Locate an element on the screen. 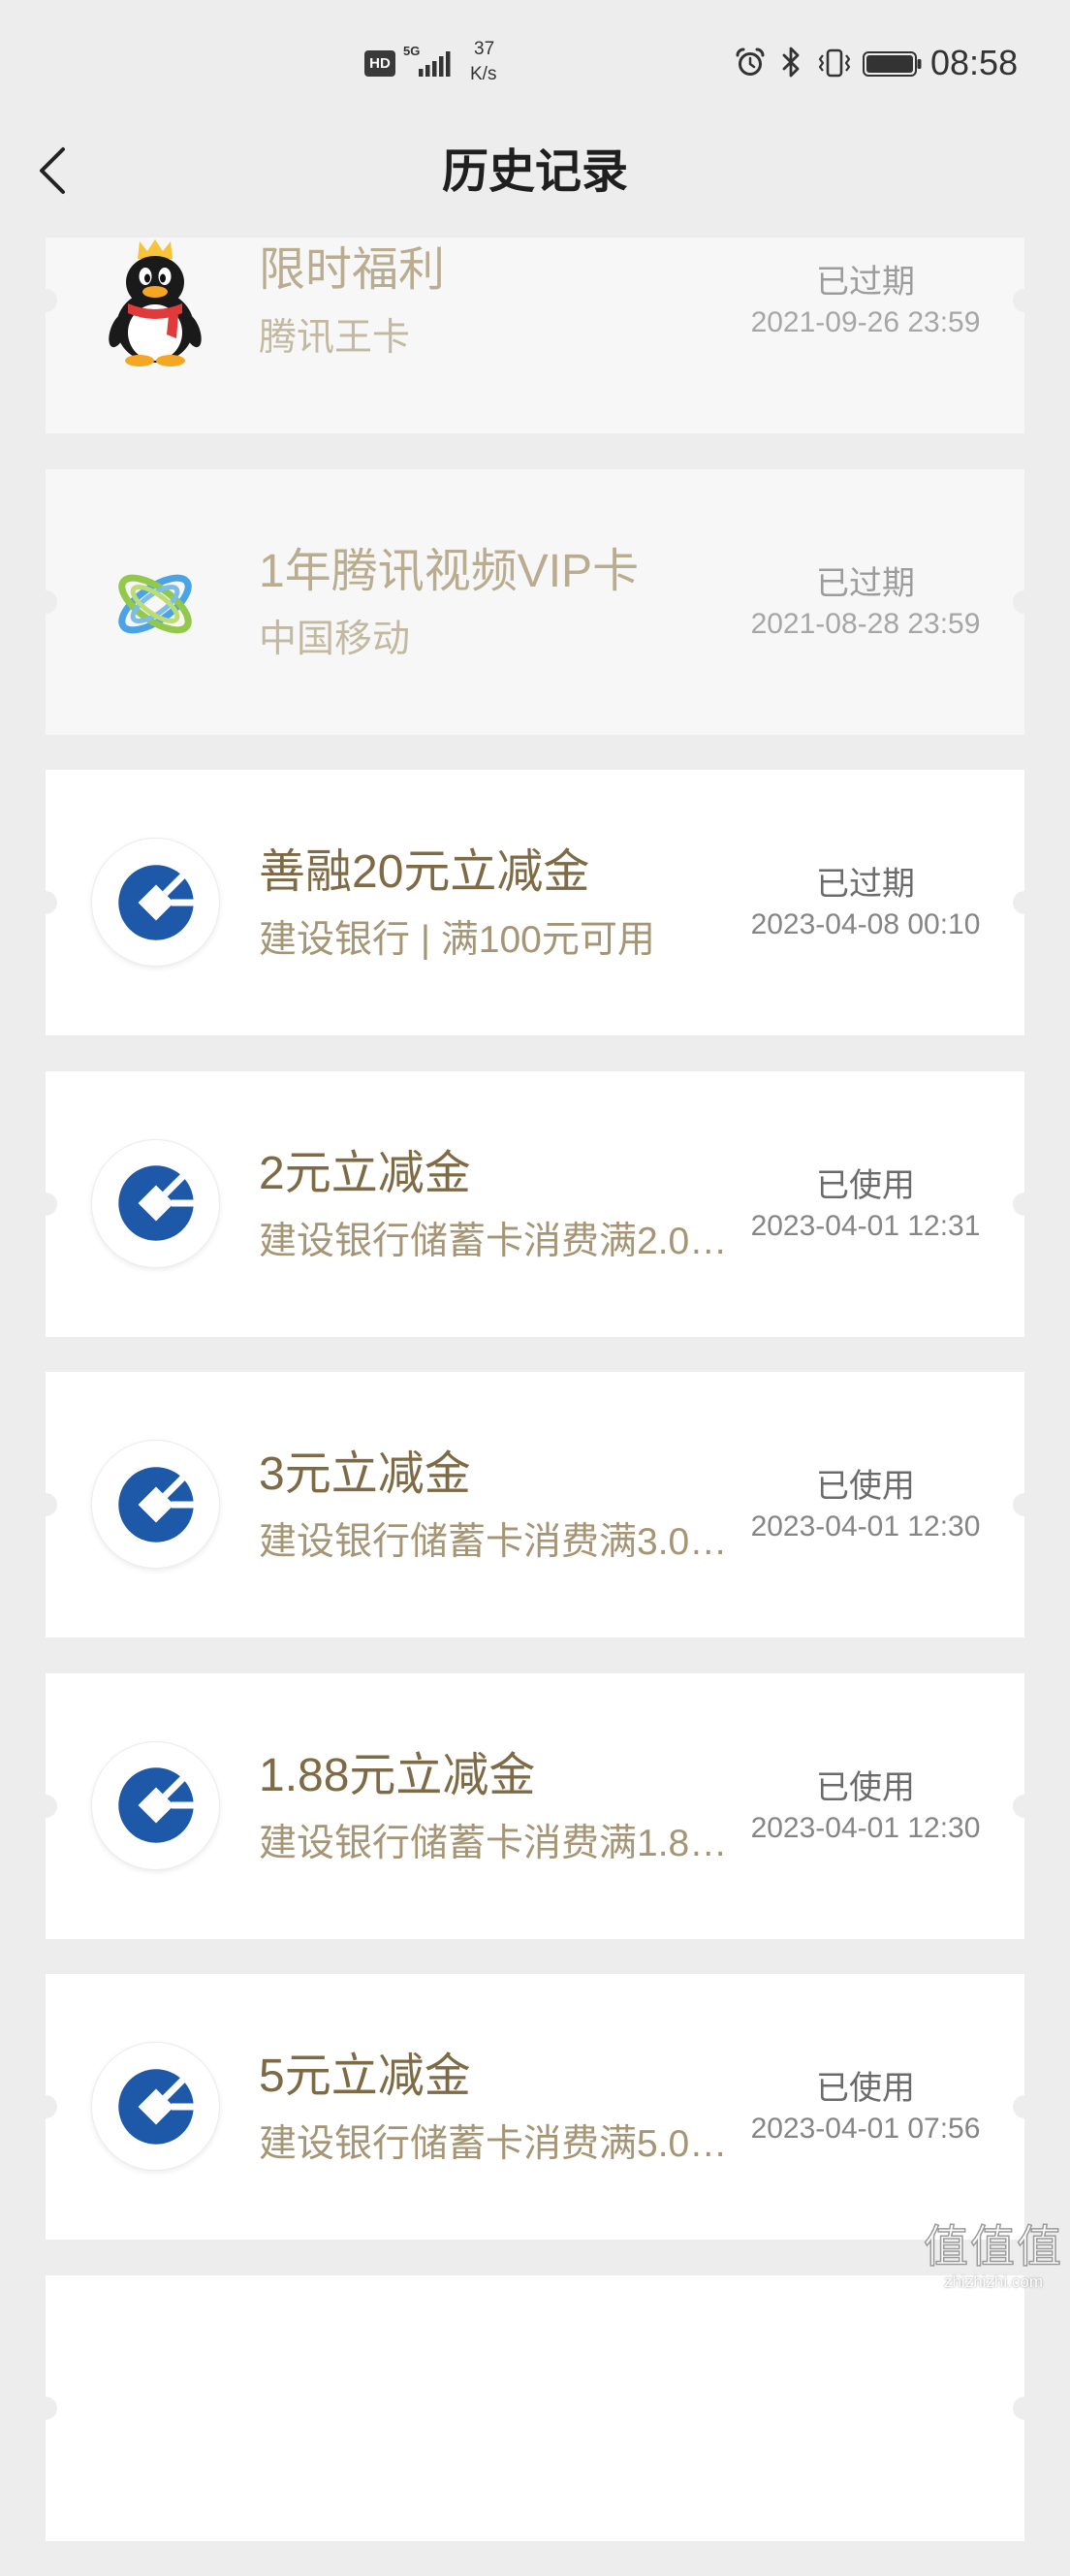 The height and width of the screenshot is (2576, 1070). watermark-mark: 值值值 is located at coordinates (993, 2246).